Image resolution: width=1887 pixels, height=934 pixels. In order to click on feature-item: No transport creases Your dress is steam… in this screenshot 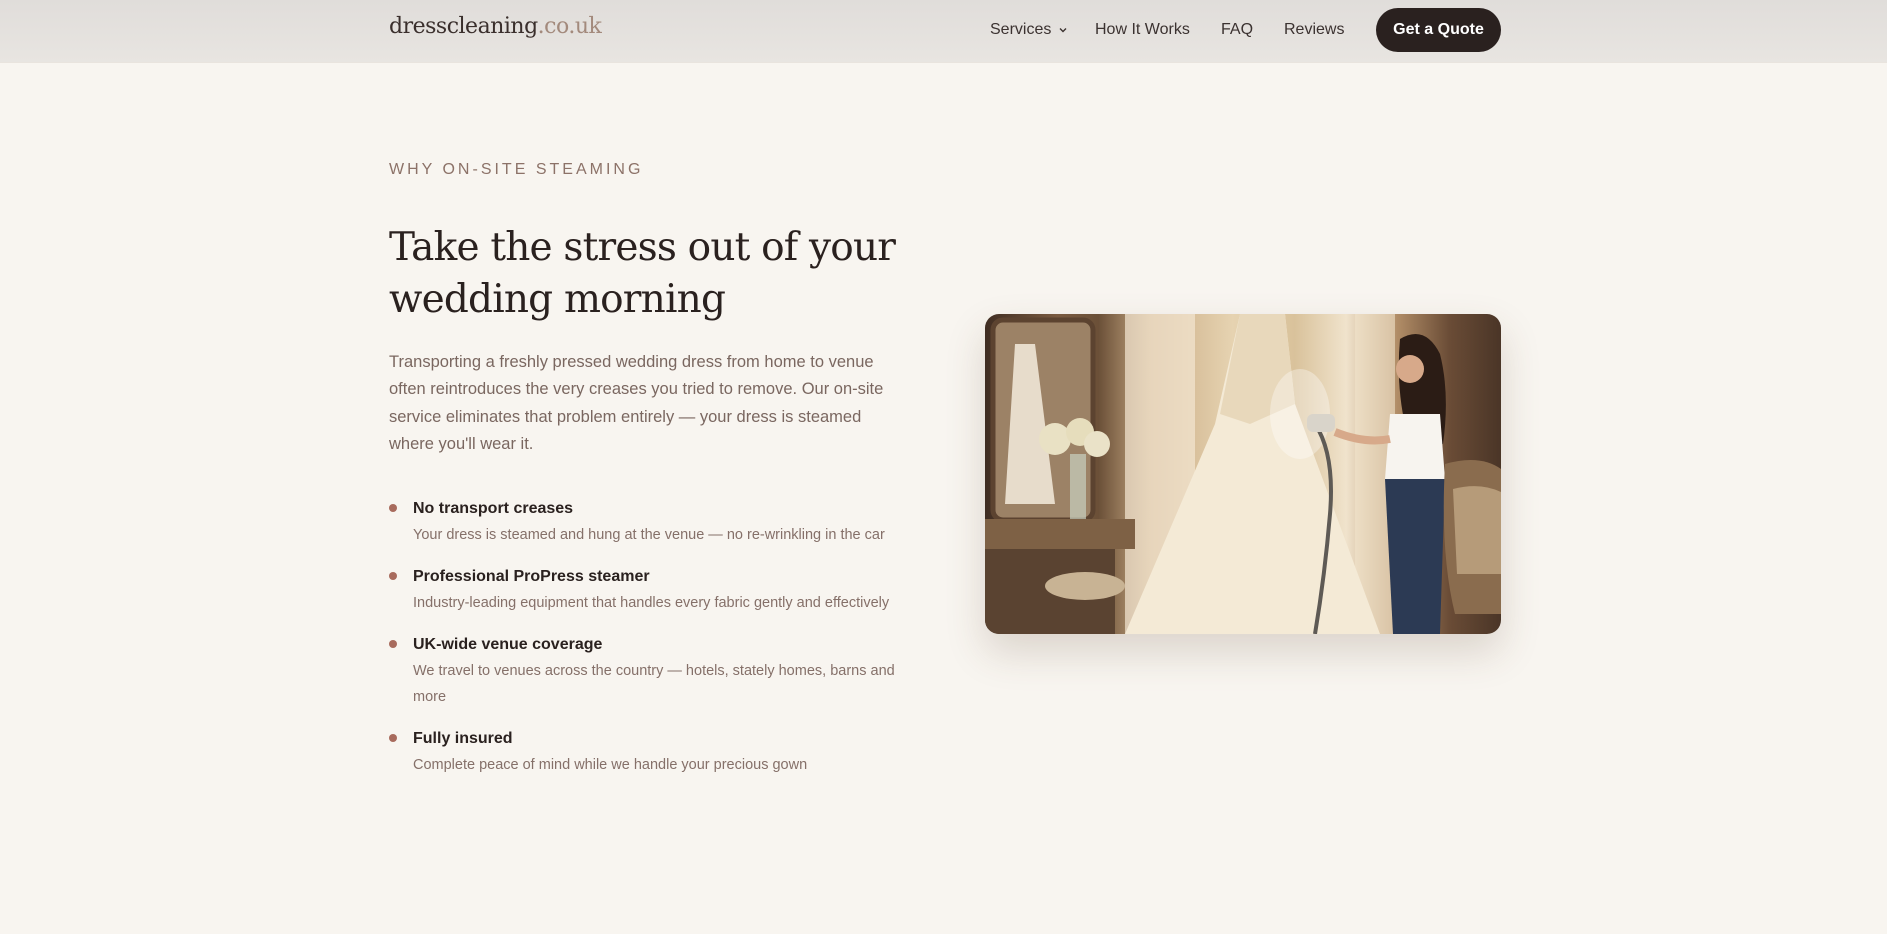, I will do `click(659, 523)`.